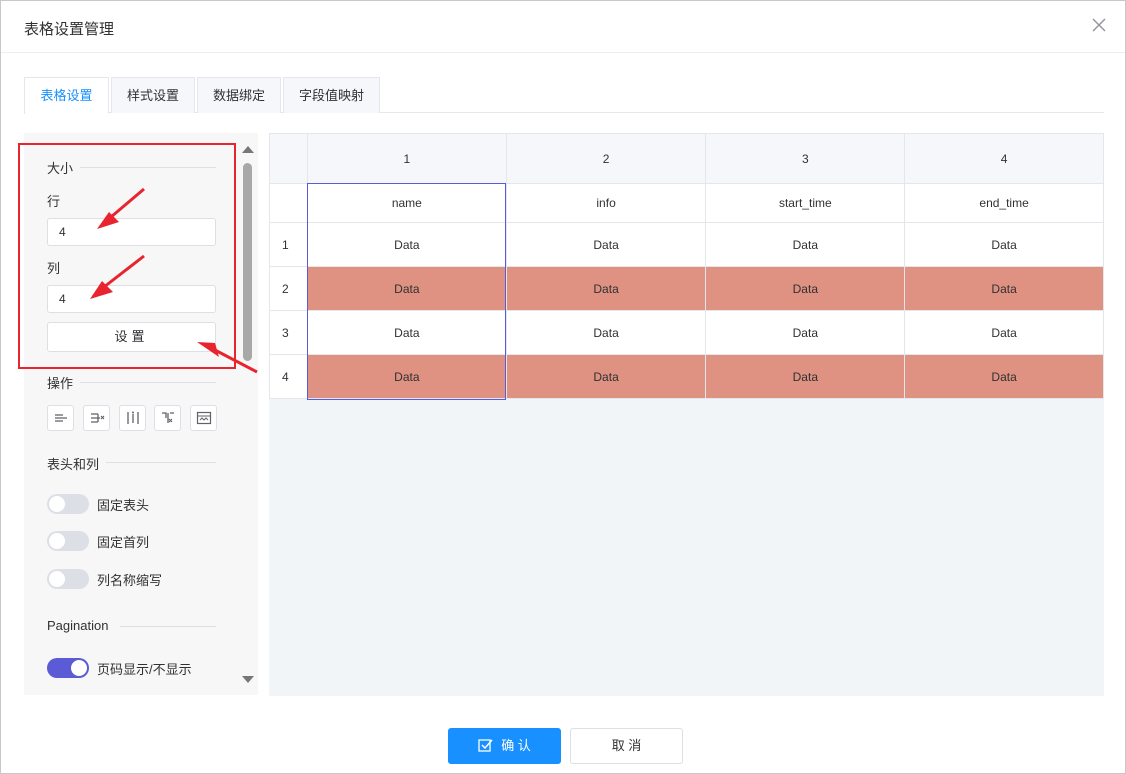  Describe the element at coordinates (131, 299) in the screenshot. I see `columns-input` at that location.